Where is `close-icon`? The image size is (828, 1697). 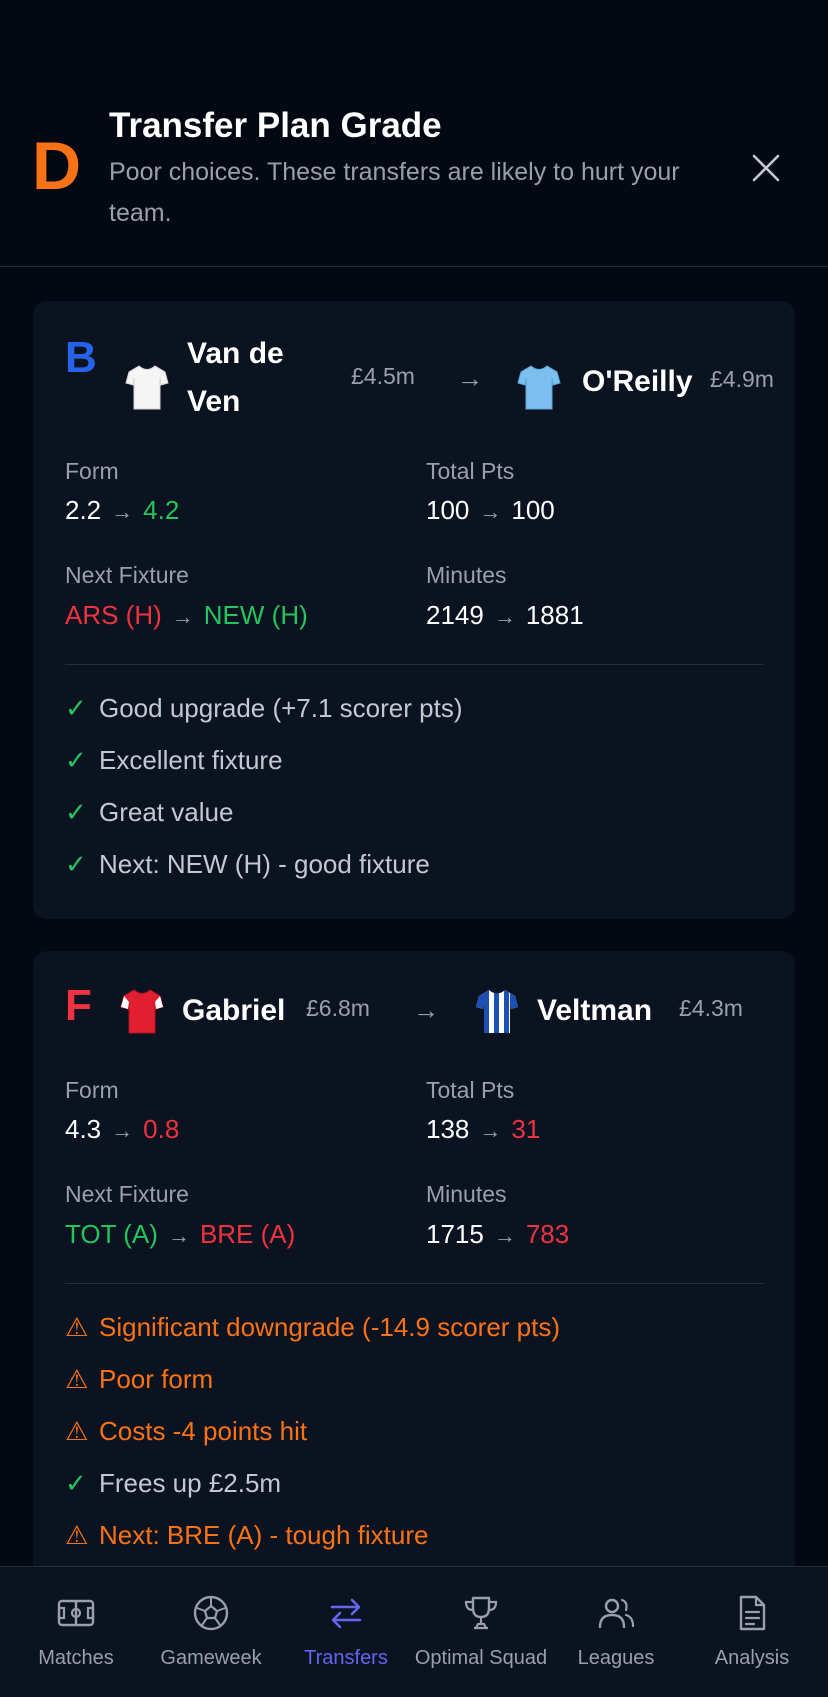 close-icon is located at coordinates (766, 168).